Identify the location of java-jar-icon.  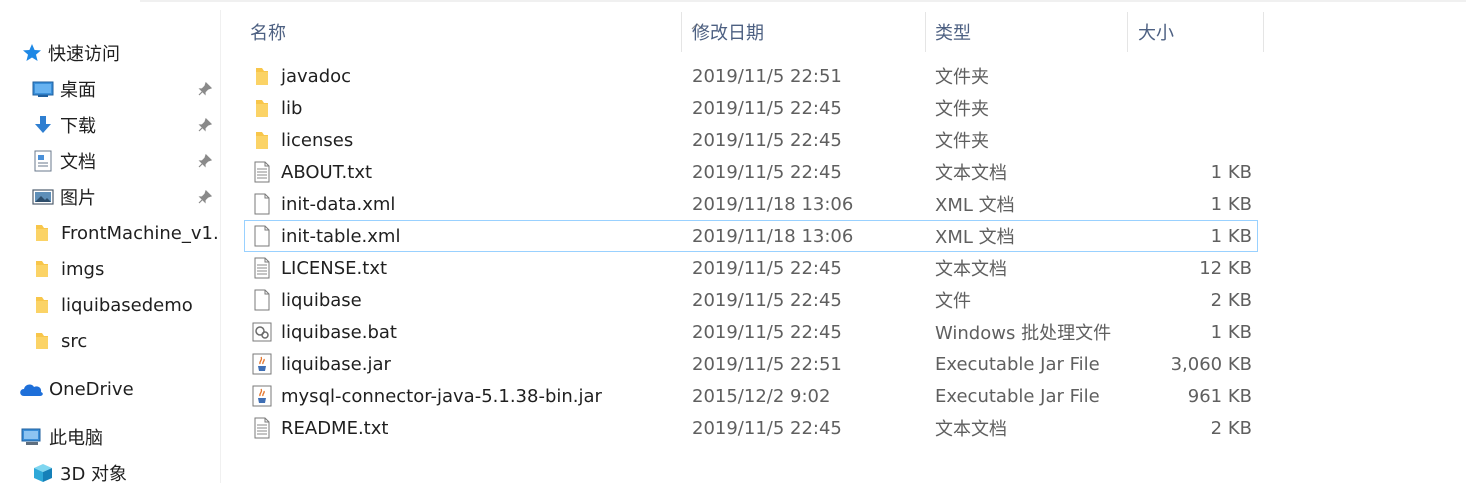
(262, 364).